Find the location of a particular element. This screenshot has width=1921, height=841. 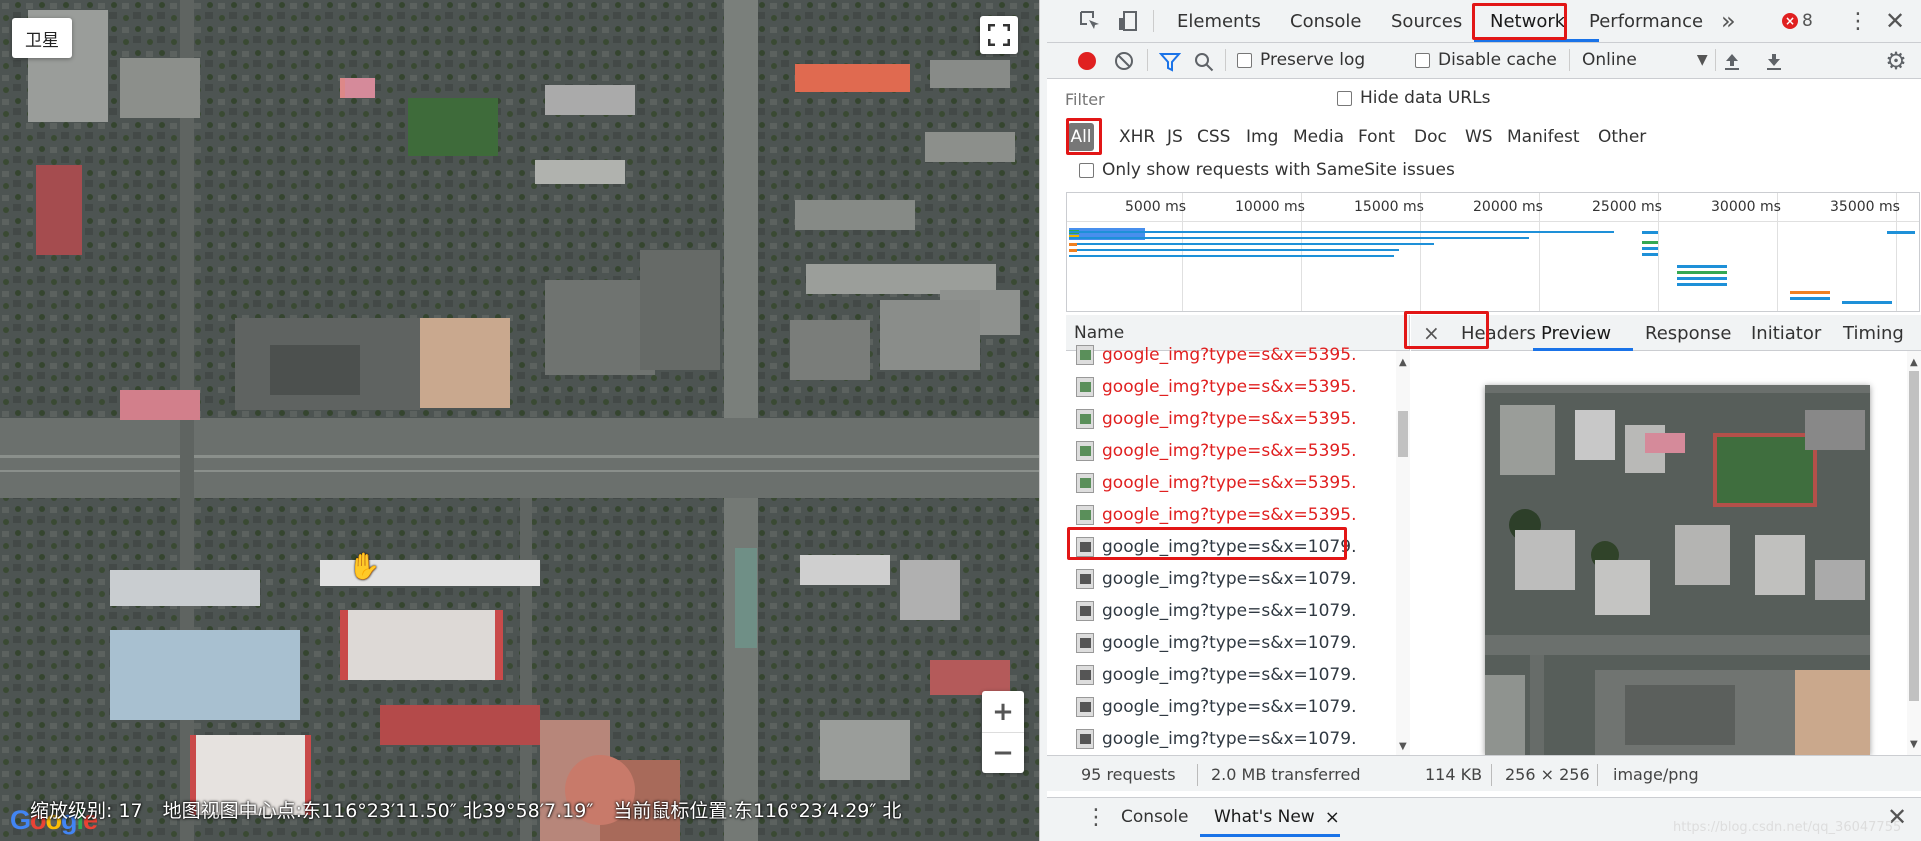

samesite-checkbox is located at coordinates (1086, 170).